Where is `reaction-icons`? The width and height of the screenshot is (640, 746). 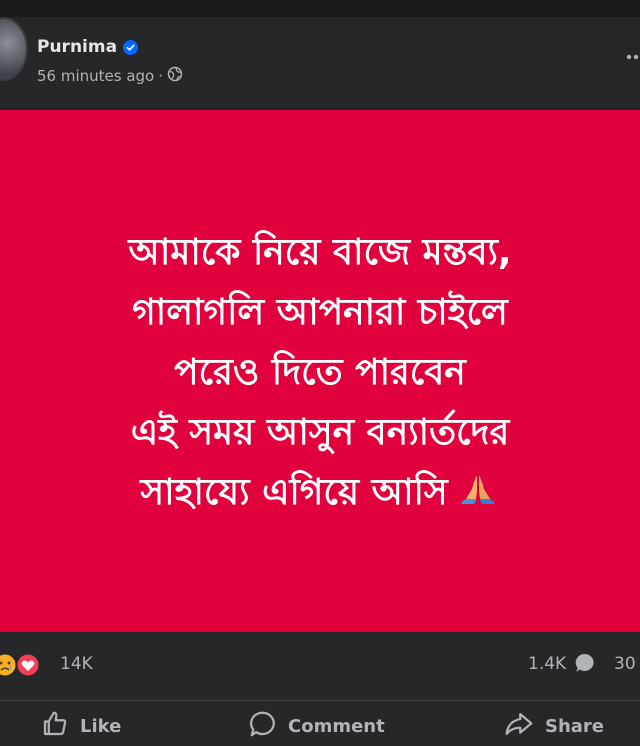
reaction-icons is located at coordinates (25, 665).